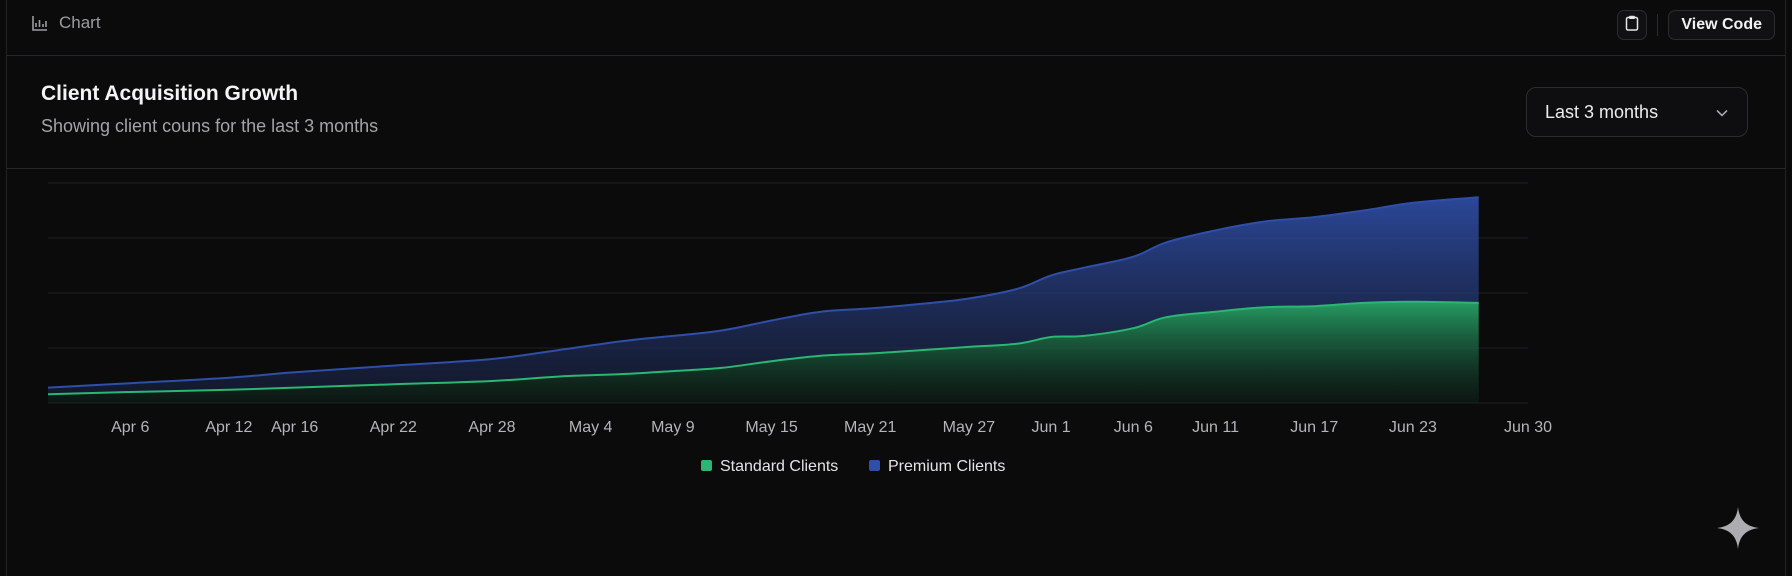  Describe the element at coordinates (80, 22) in the screenshot. I see `chart-tab-label: Chart` at that location.